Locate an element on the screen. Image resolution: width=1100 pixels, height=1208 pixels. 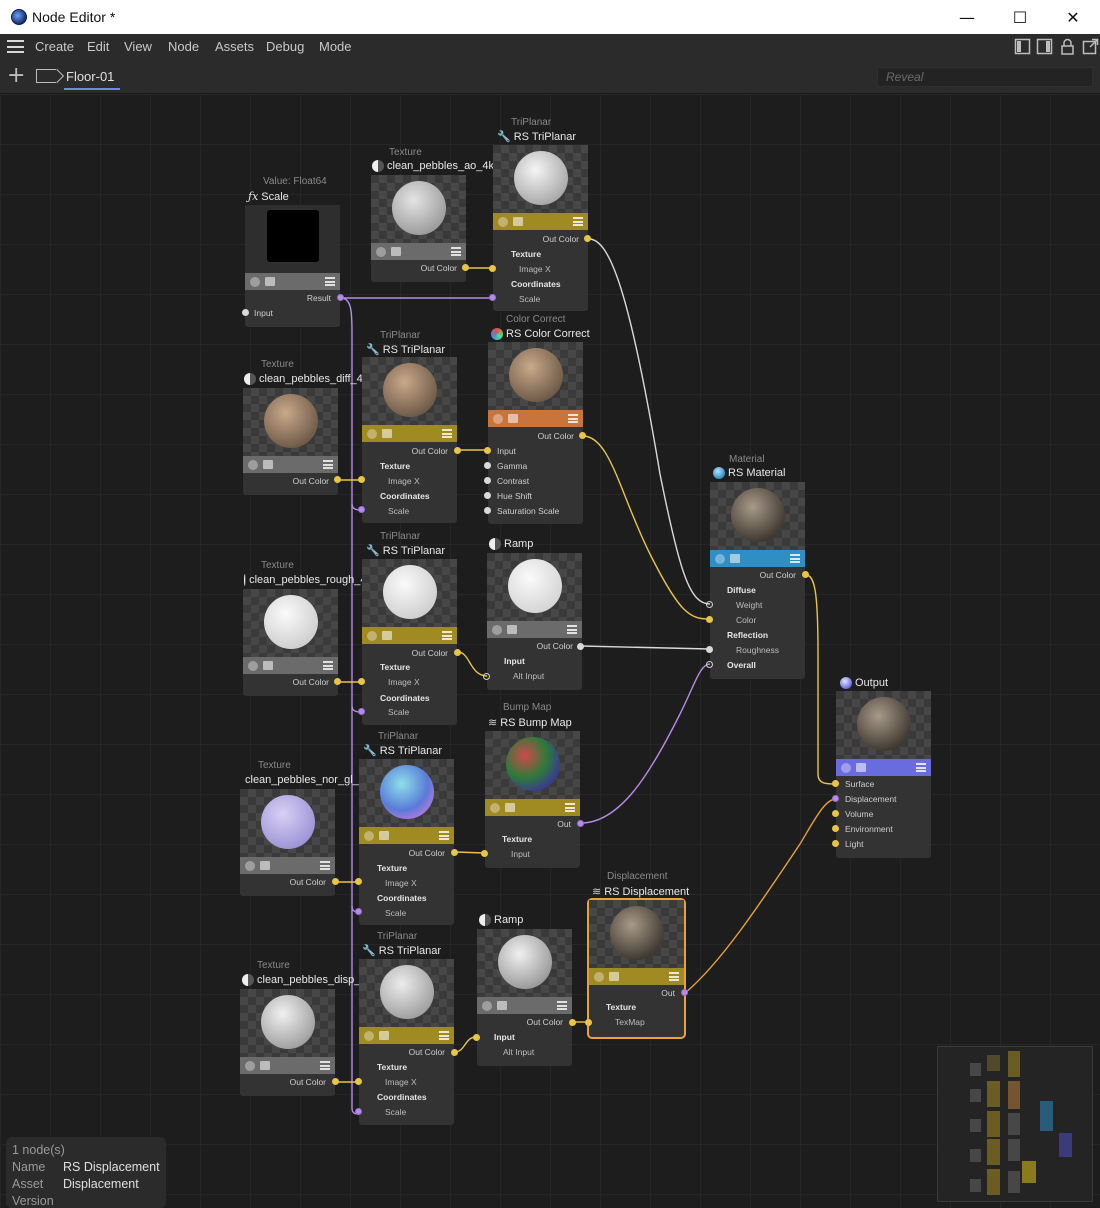
menu-create: Create is located at coordinates (54, 46).